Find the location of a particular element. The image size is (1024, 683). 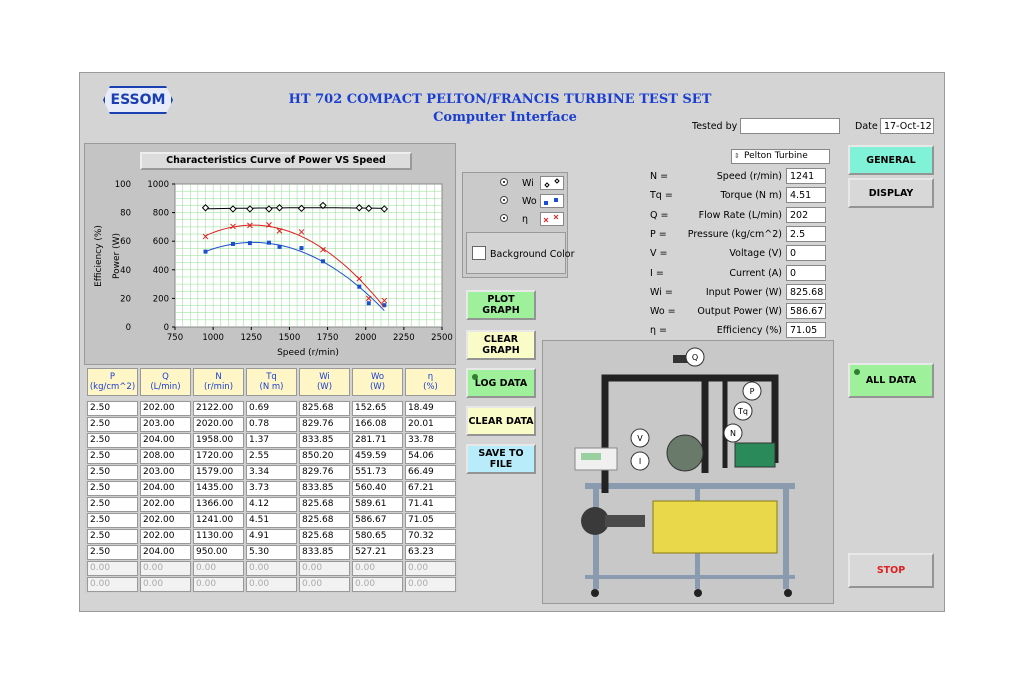

turbine-select: ⇕ Pelton Turbine is located at coordinates (780, 156).